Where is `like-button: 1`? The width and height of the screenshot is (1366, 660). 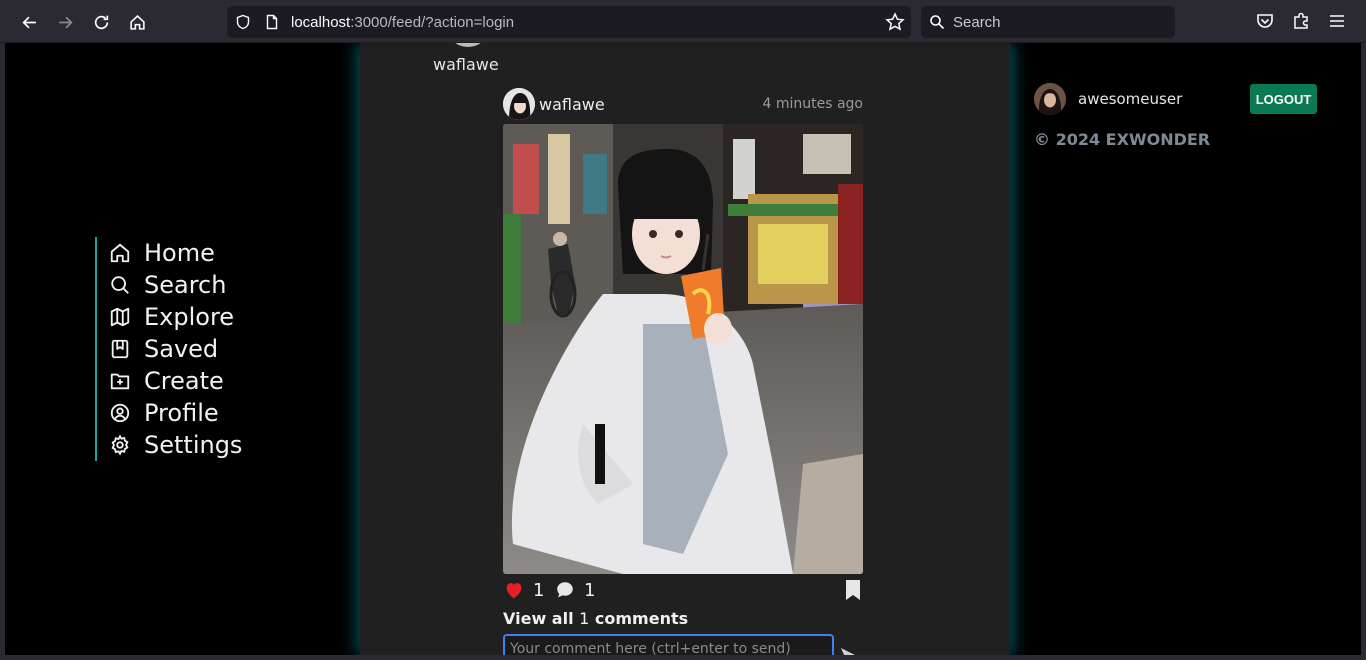 like-button: 1 is located at coordinates (523, 590).